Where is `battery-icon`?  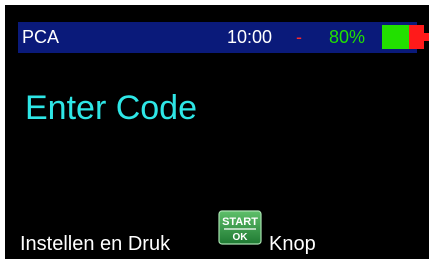 battery-icon is located at coordinates (407, 37).